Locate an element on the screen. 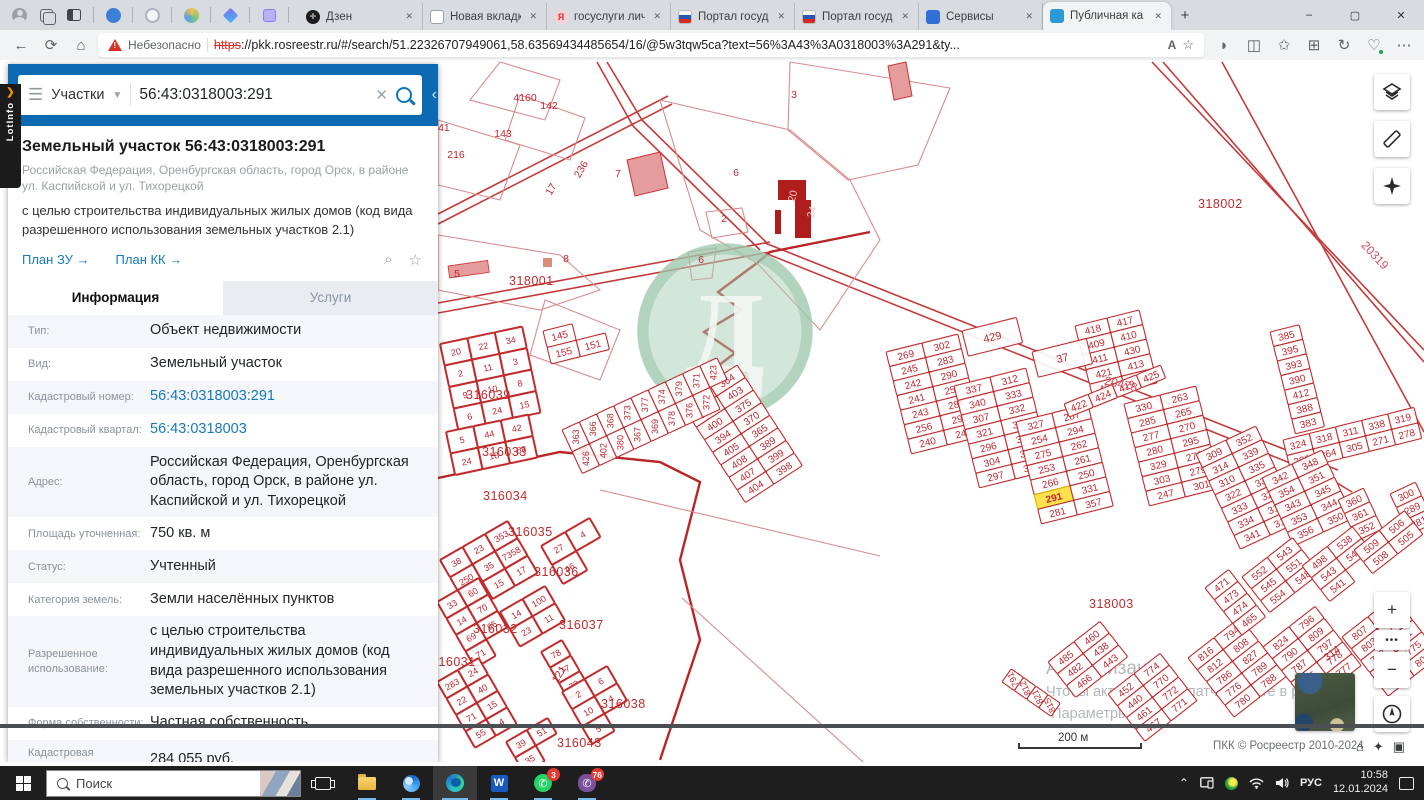 This screenshot has width=1424, height=800. browser-tab: Публичная ка ✕ is located at coordinates (1107, 16).